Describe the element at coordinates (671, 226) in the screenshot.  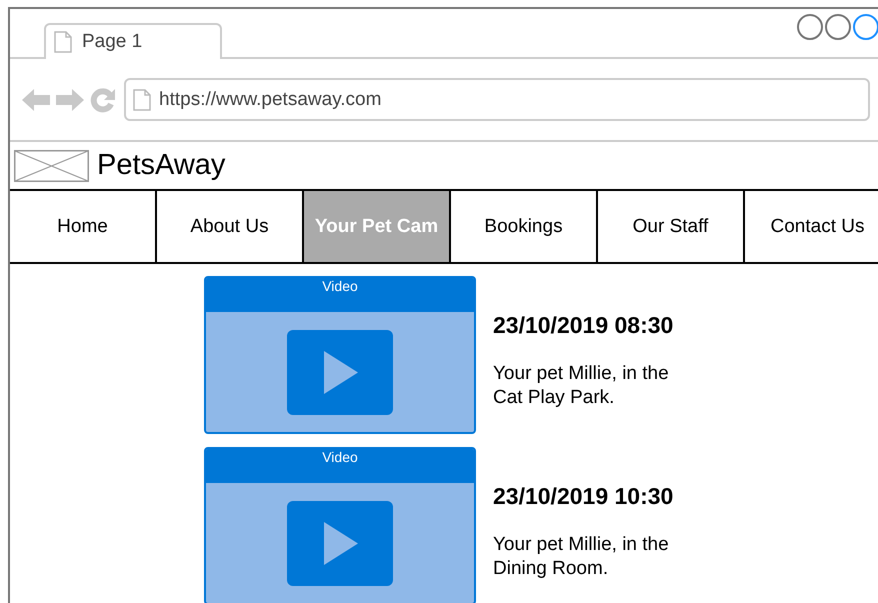
I see `nav-item: Our Staff` at that location.